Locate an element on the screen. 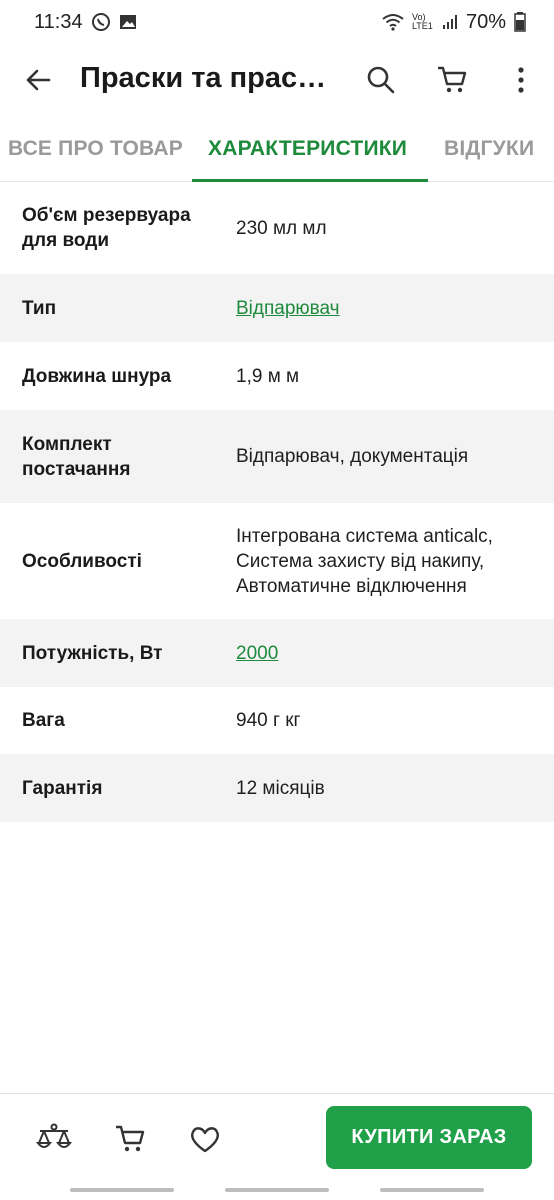 The image size is (554, 1200). spec-row: Потужність, Вт 2000 is located at coordinates (277, 653).